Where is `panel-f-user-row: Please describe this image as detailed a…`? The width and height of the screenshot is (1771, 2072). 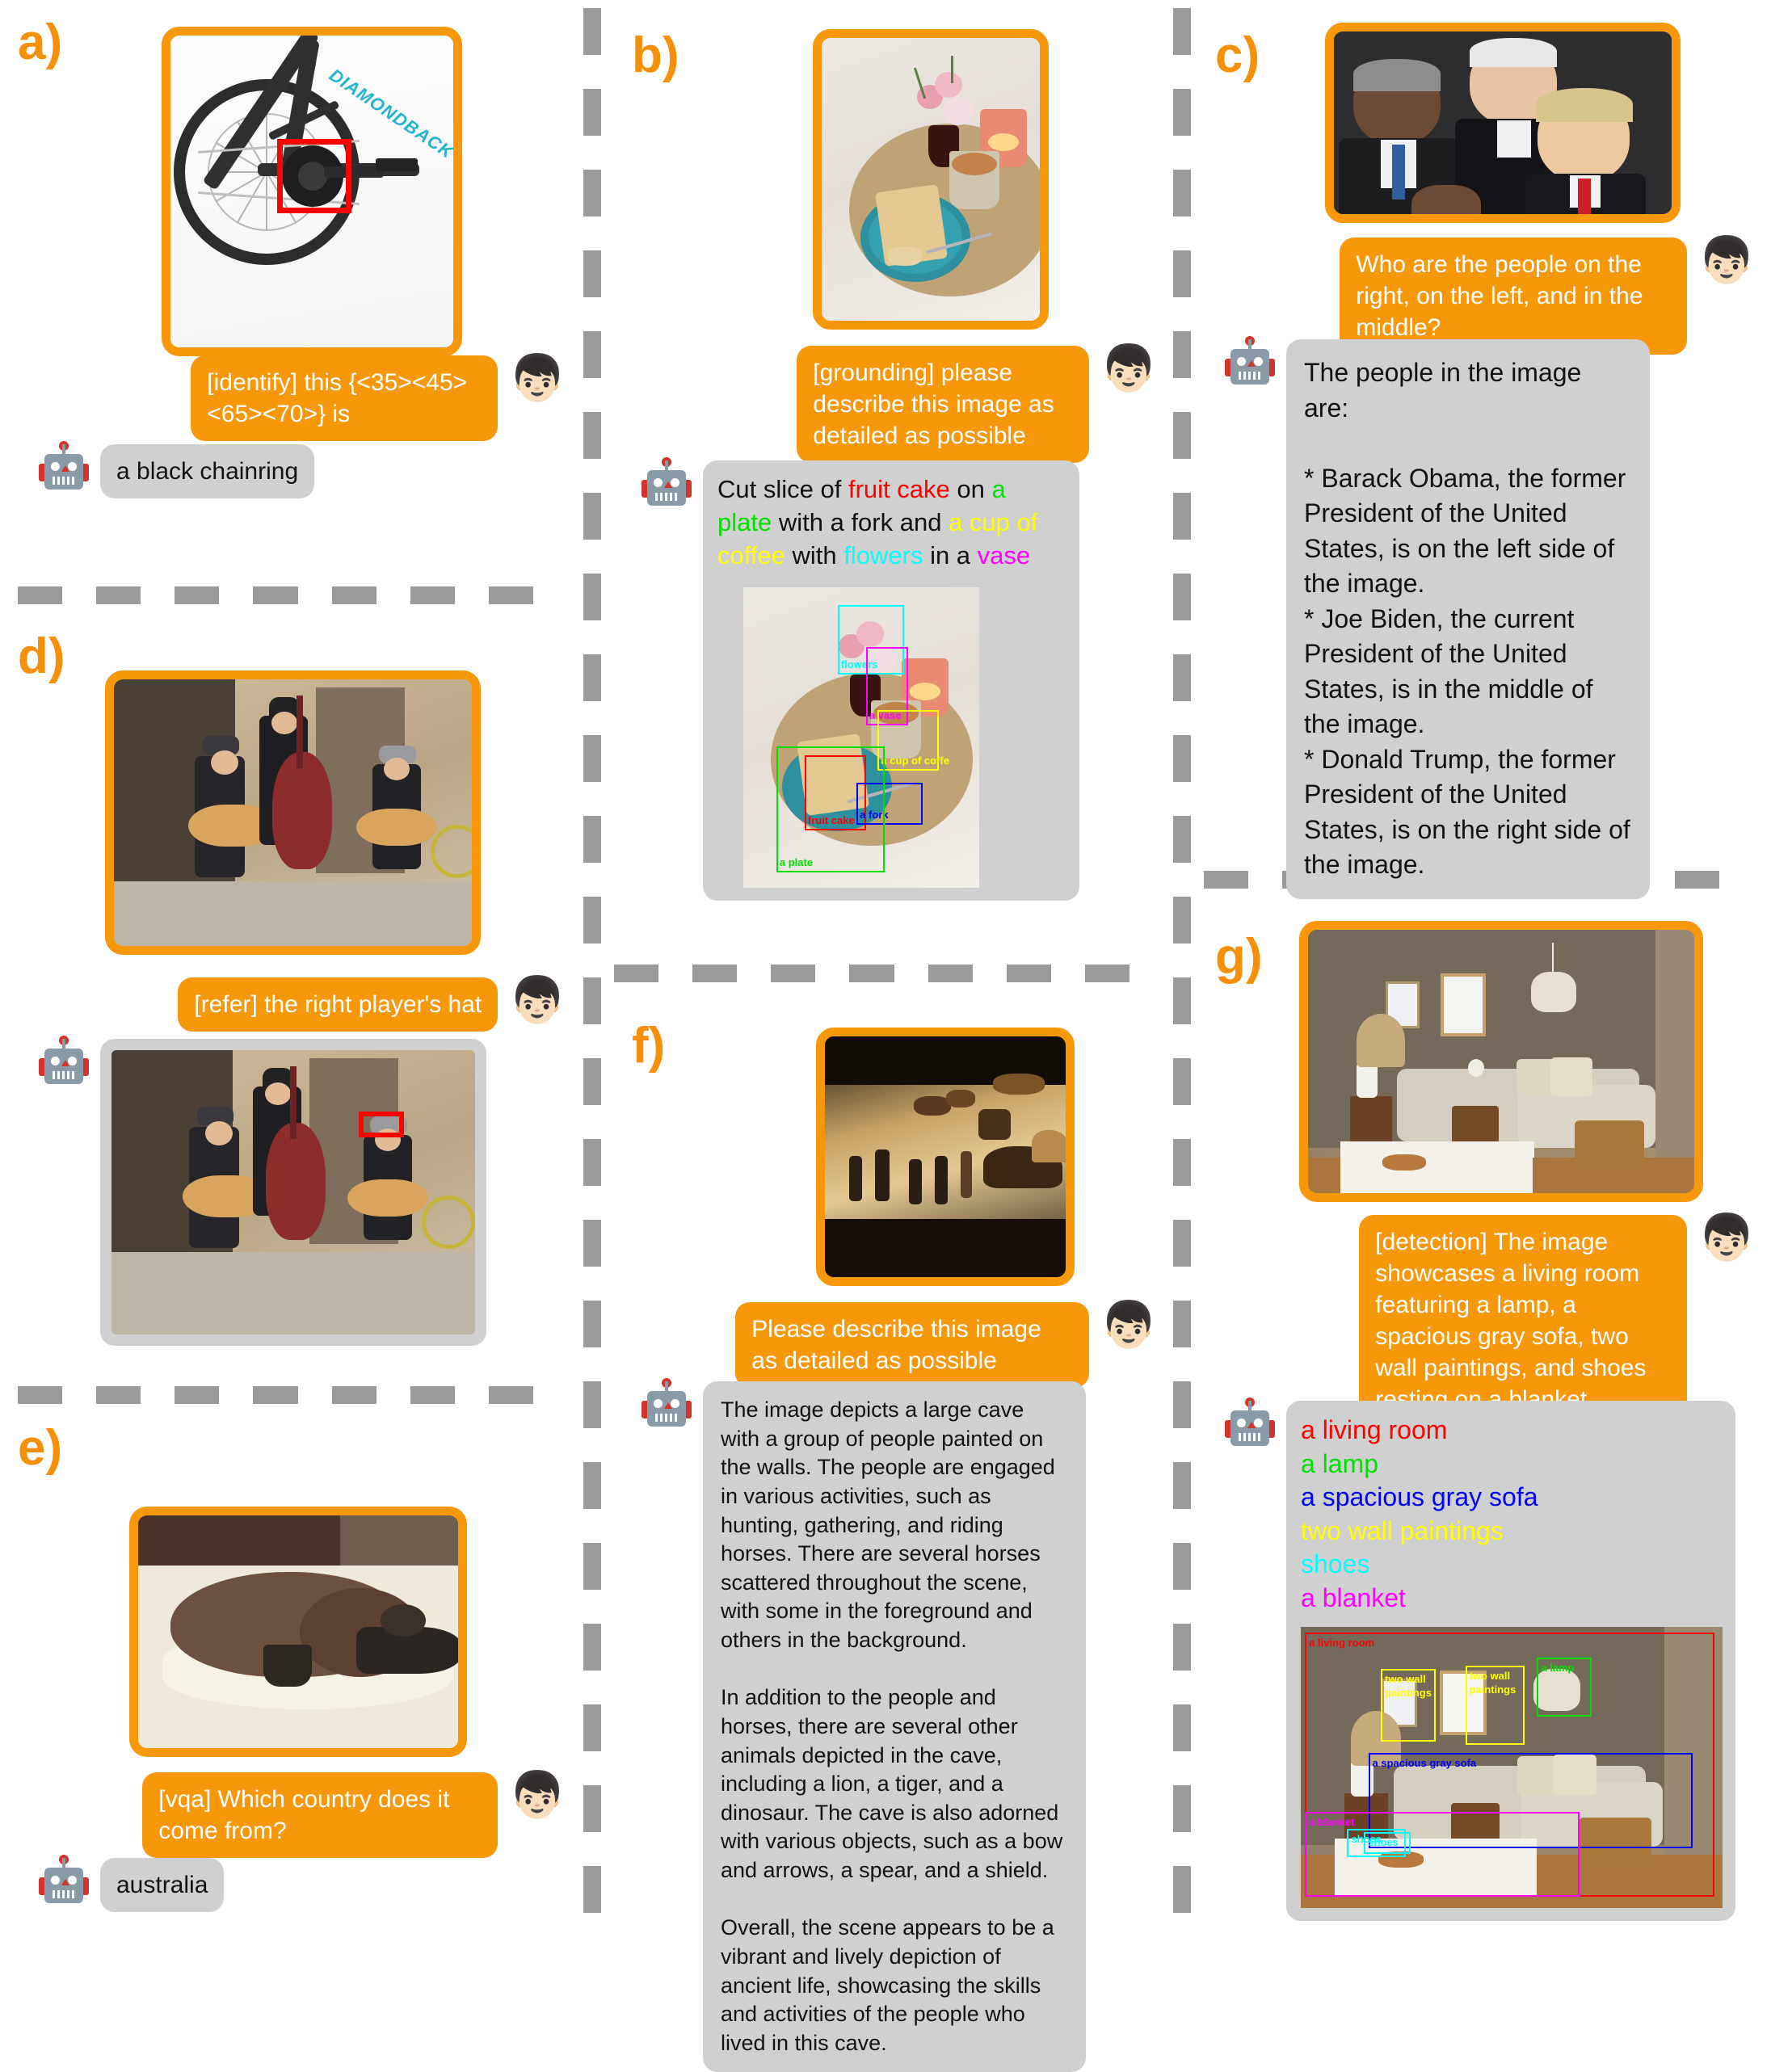
panel-f-user-row: Please describe this image as detailed a… is located at coordinates (885, 1345).